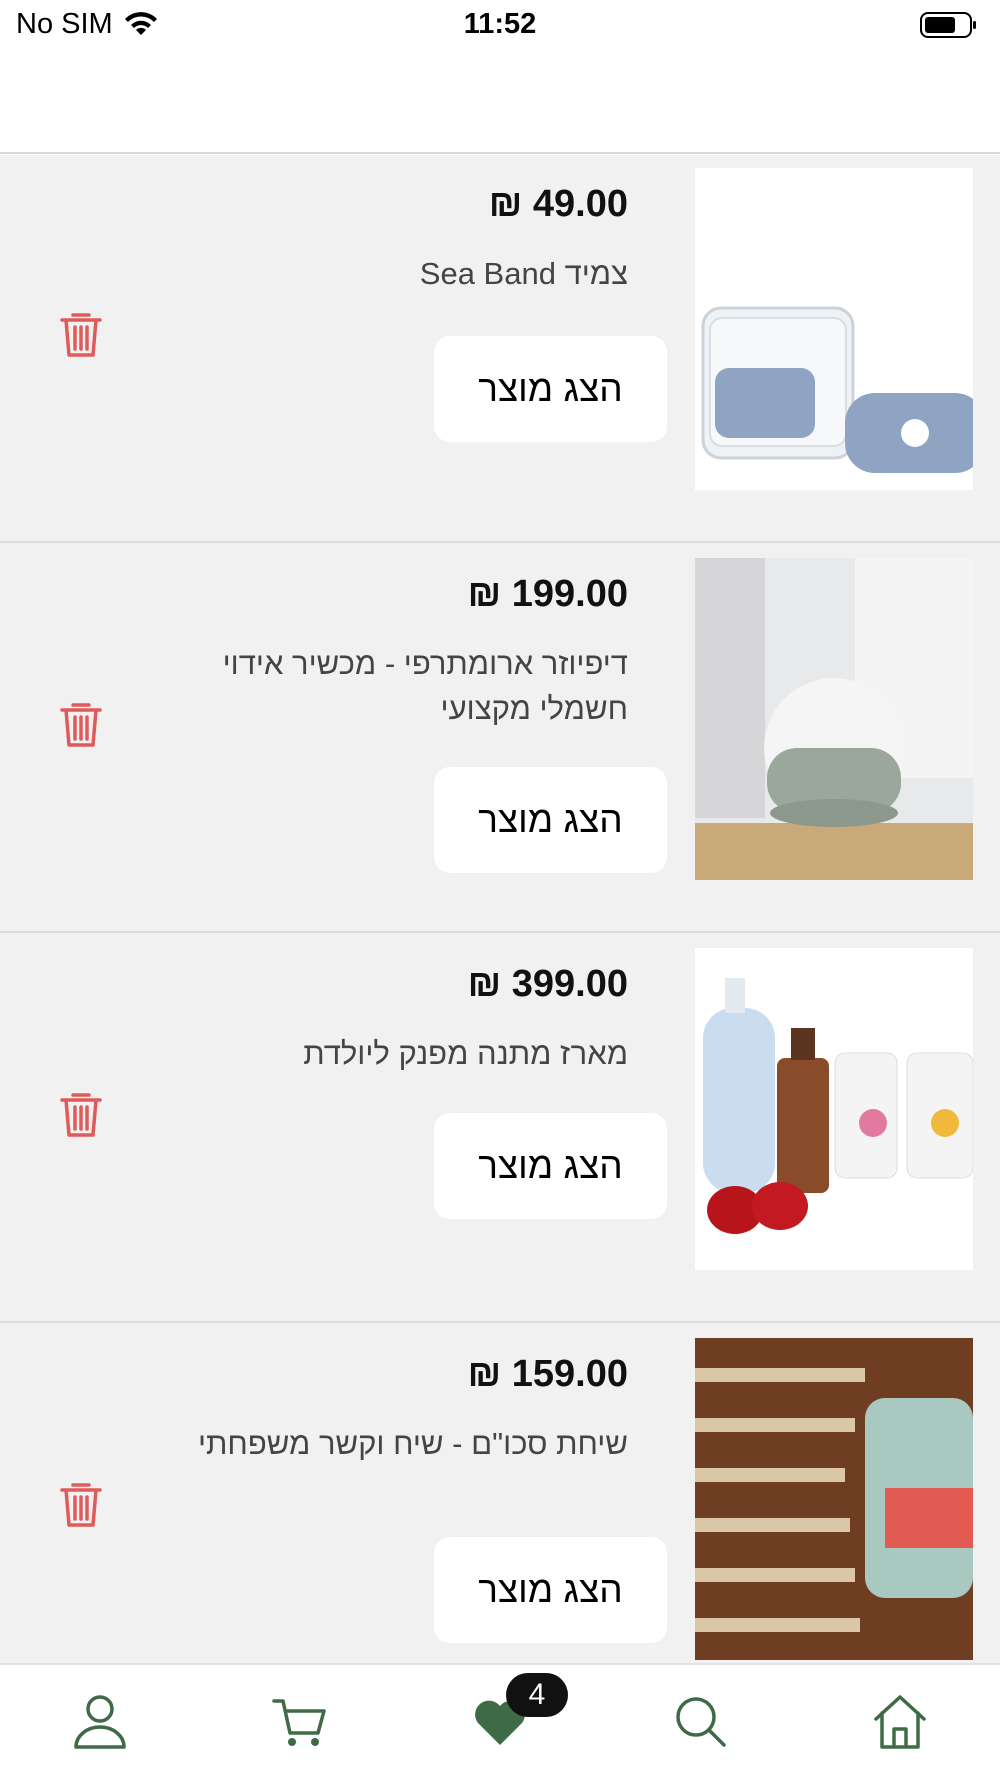  Describe the element at coordinates (500, 102) in the screenshot. I see `header-bar` at that location.